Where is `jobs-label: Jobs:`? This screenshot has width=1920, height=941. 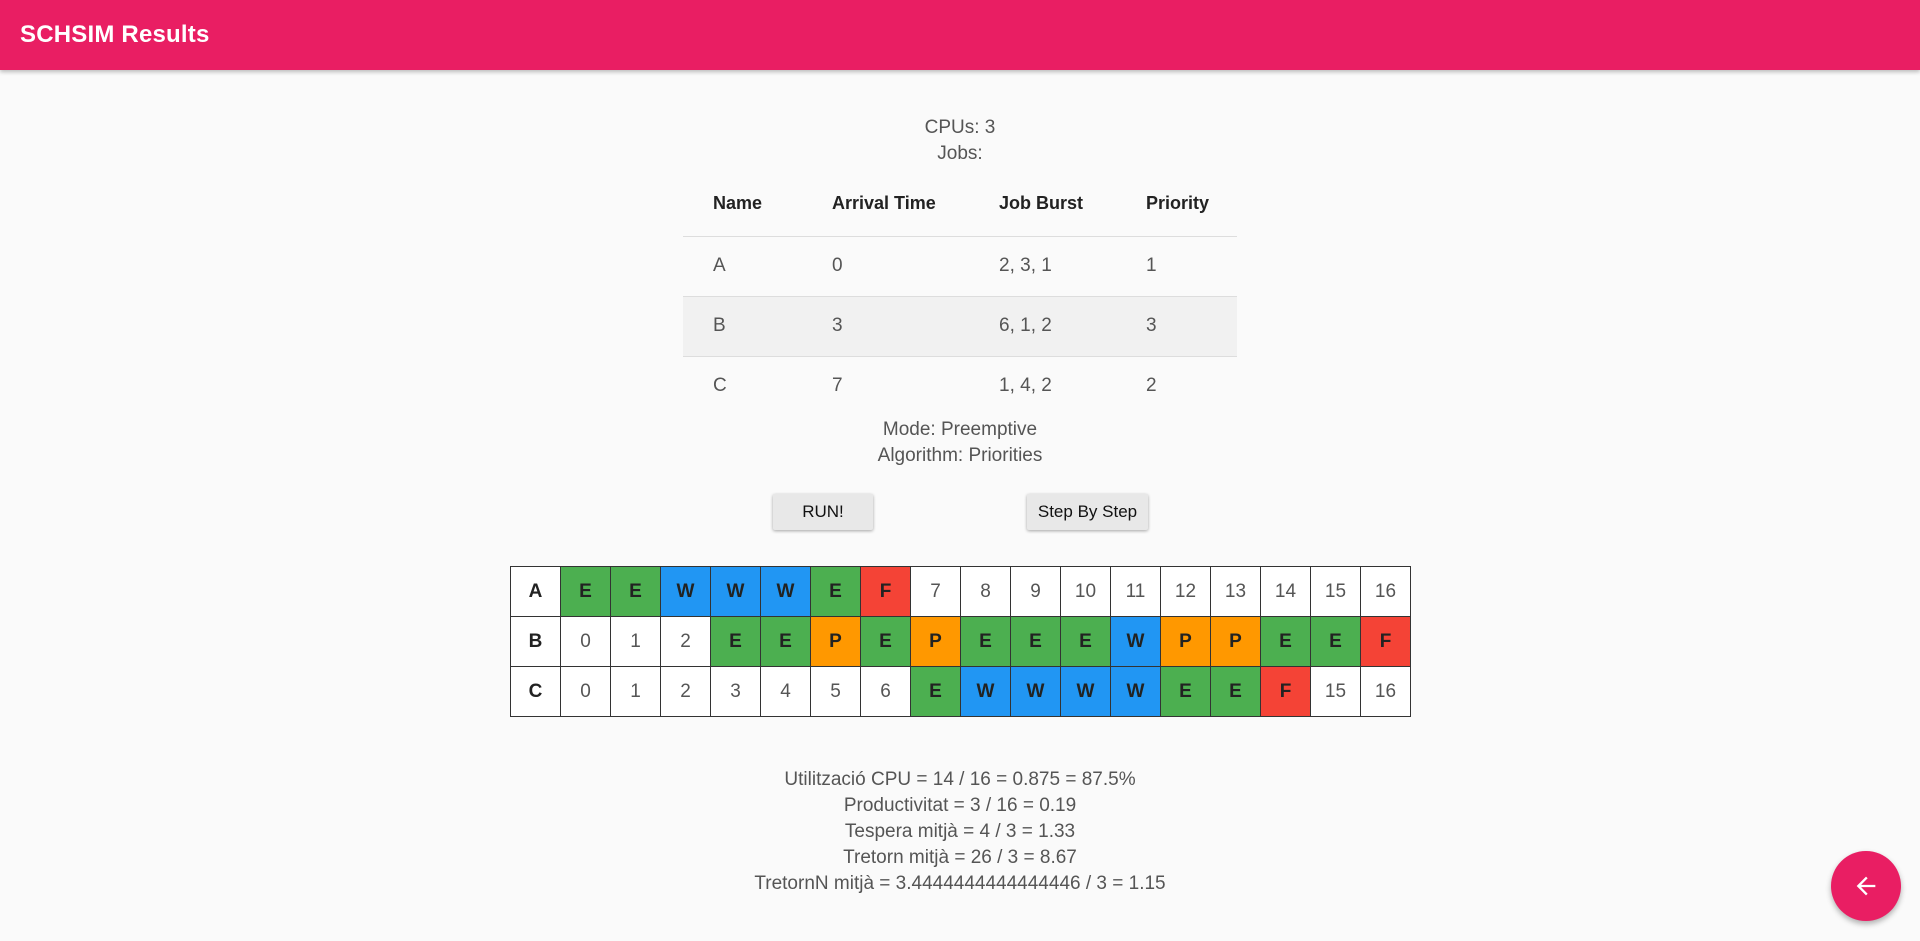 jobs-label: Jobs: is located at coordinates (960, 153).